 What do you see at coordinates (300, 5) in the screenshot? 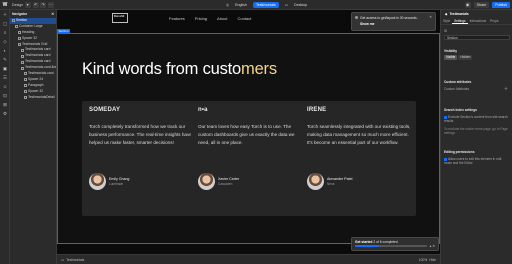
I see `device-label: Desktop` at bounding box center [300, 5].